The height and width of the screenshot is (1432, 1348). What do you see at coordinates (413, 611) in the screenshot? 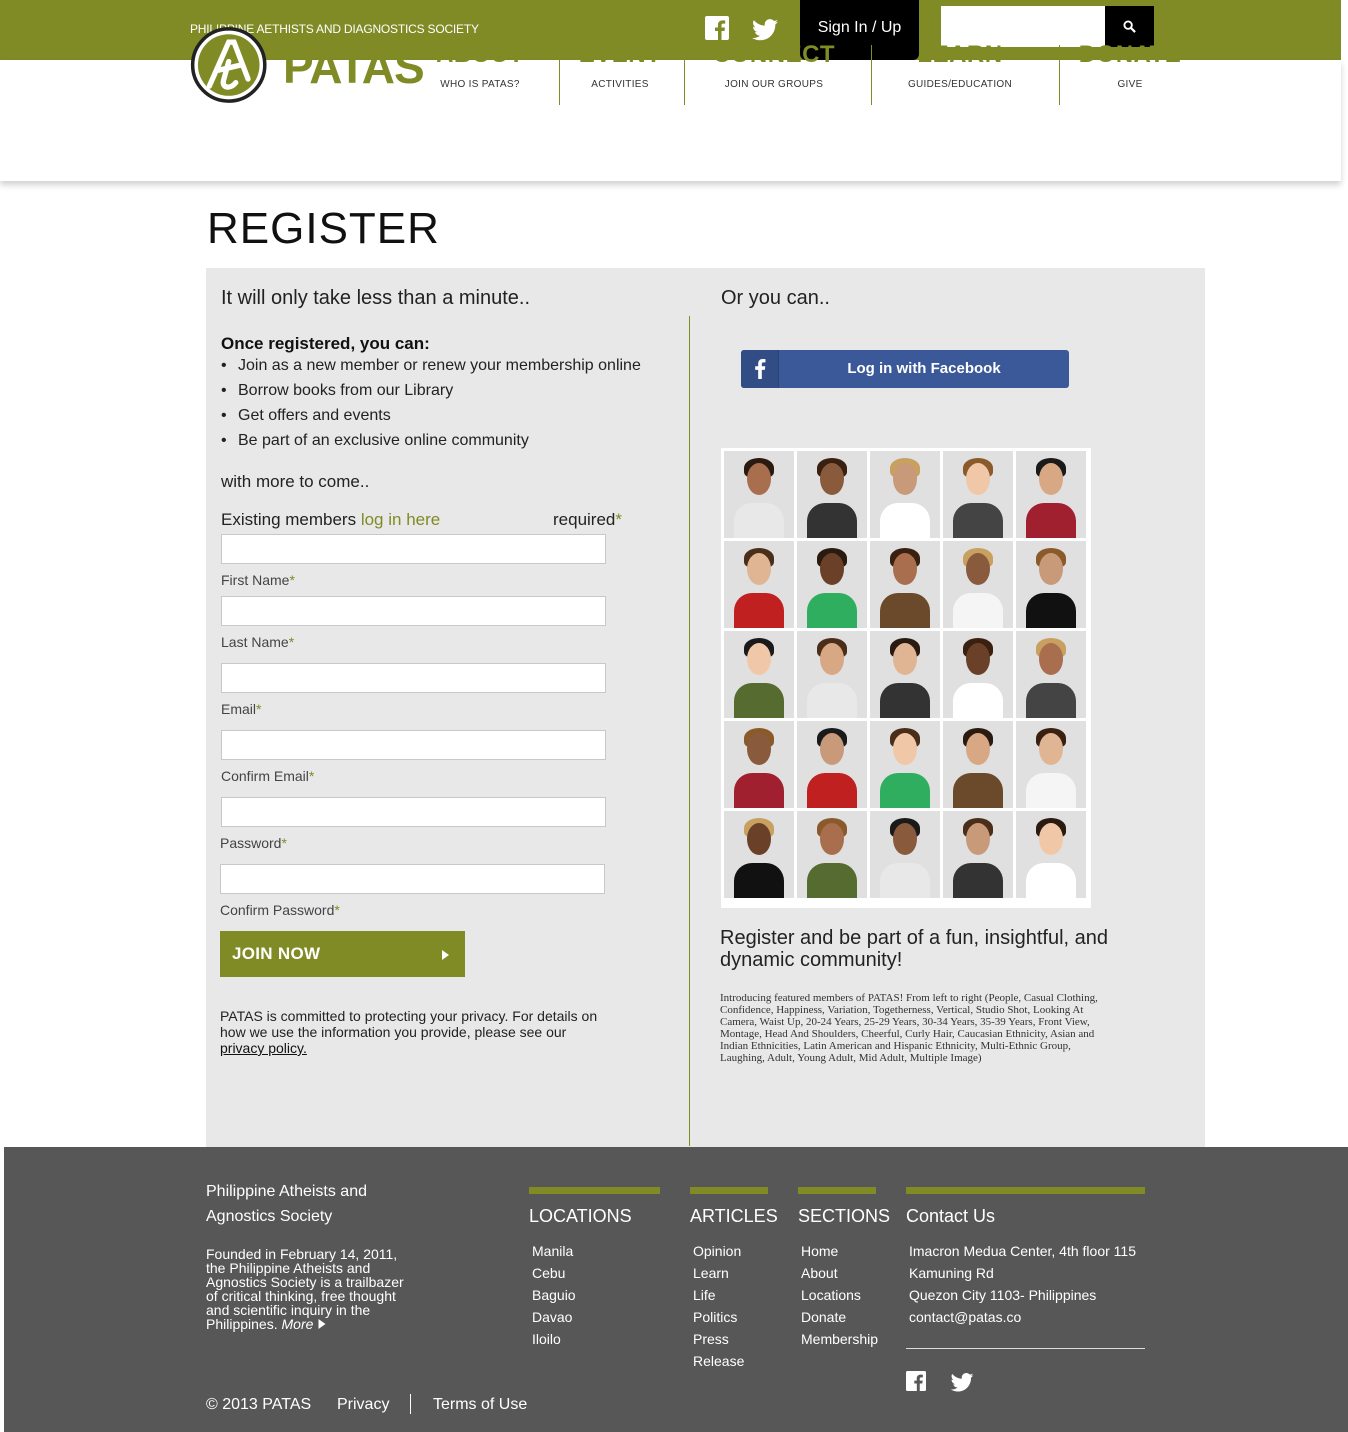
I see `last-name-field` at bounding box center [413, 611].